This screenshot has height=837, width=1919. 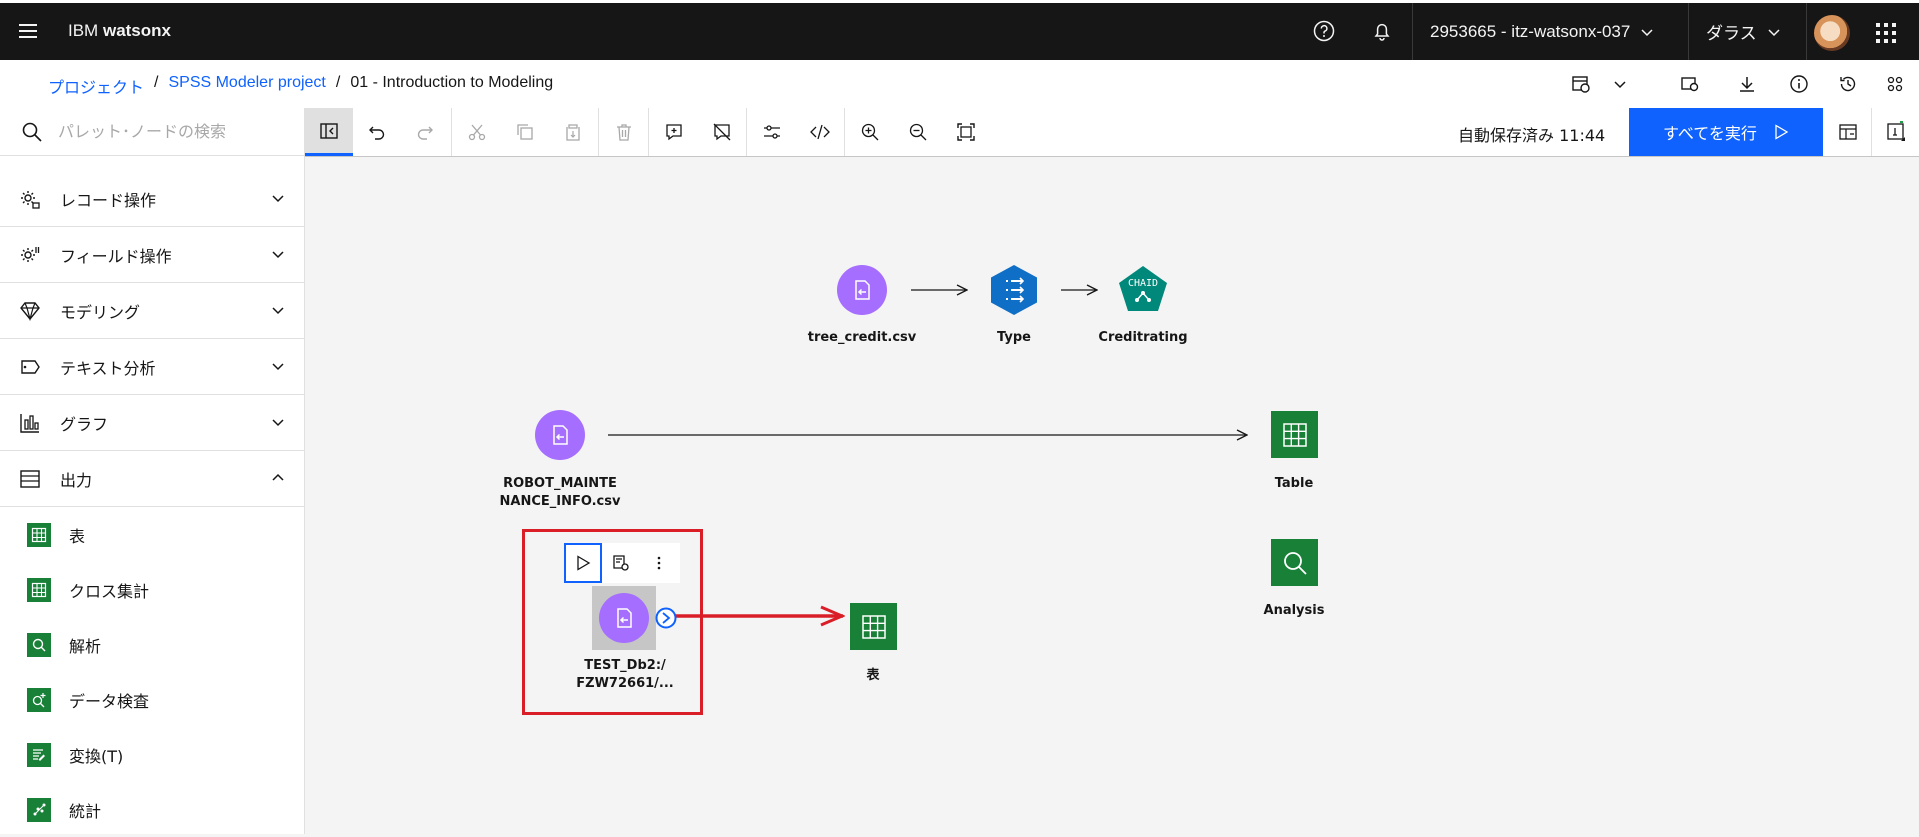 I want to click on node-preview-button, so click(x=621, y=563).